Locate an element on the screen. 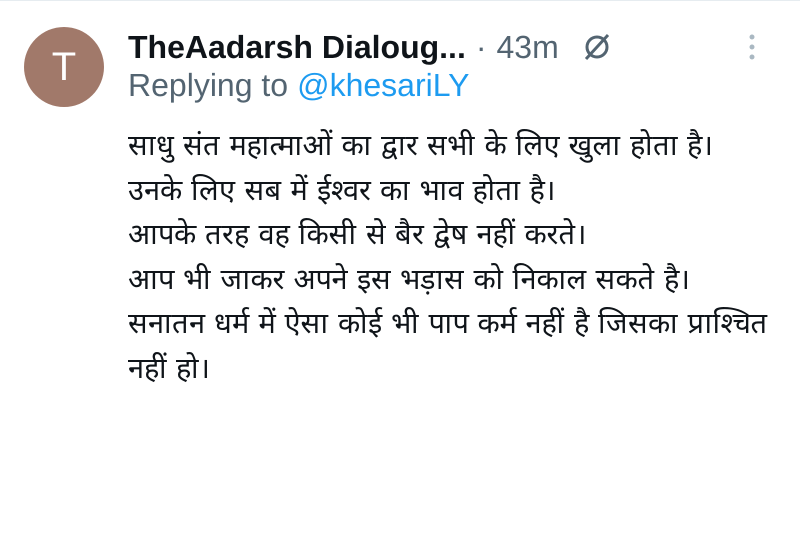 The image size is (800, 547). mention-link: @khesariLY is located at coordinates (383, 88).